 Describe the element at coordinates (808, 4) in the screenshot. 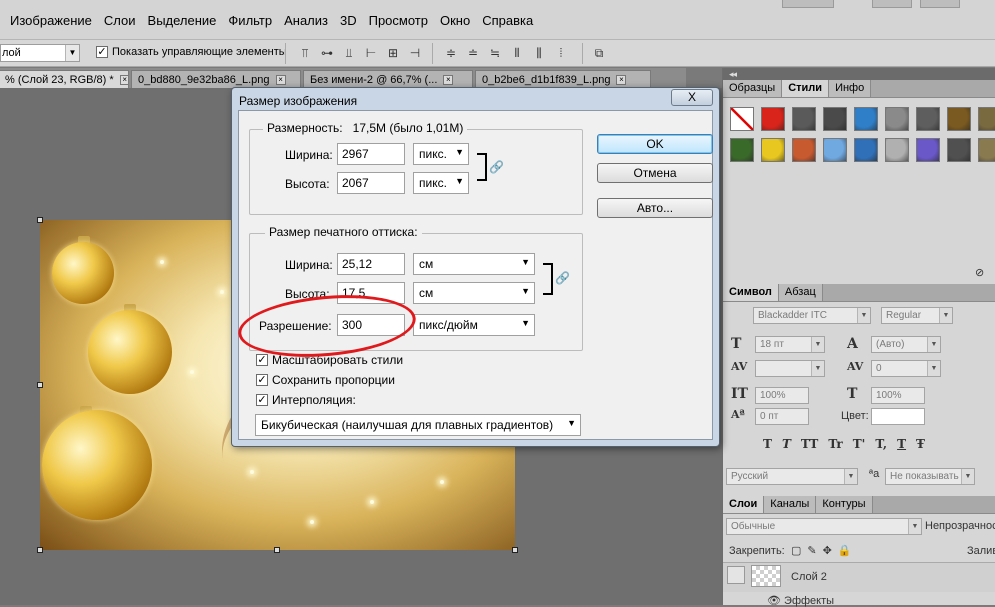

I see `workspace-switcher` at that location.